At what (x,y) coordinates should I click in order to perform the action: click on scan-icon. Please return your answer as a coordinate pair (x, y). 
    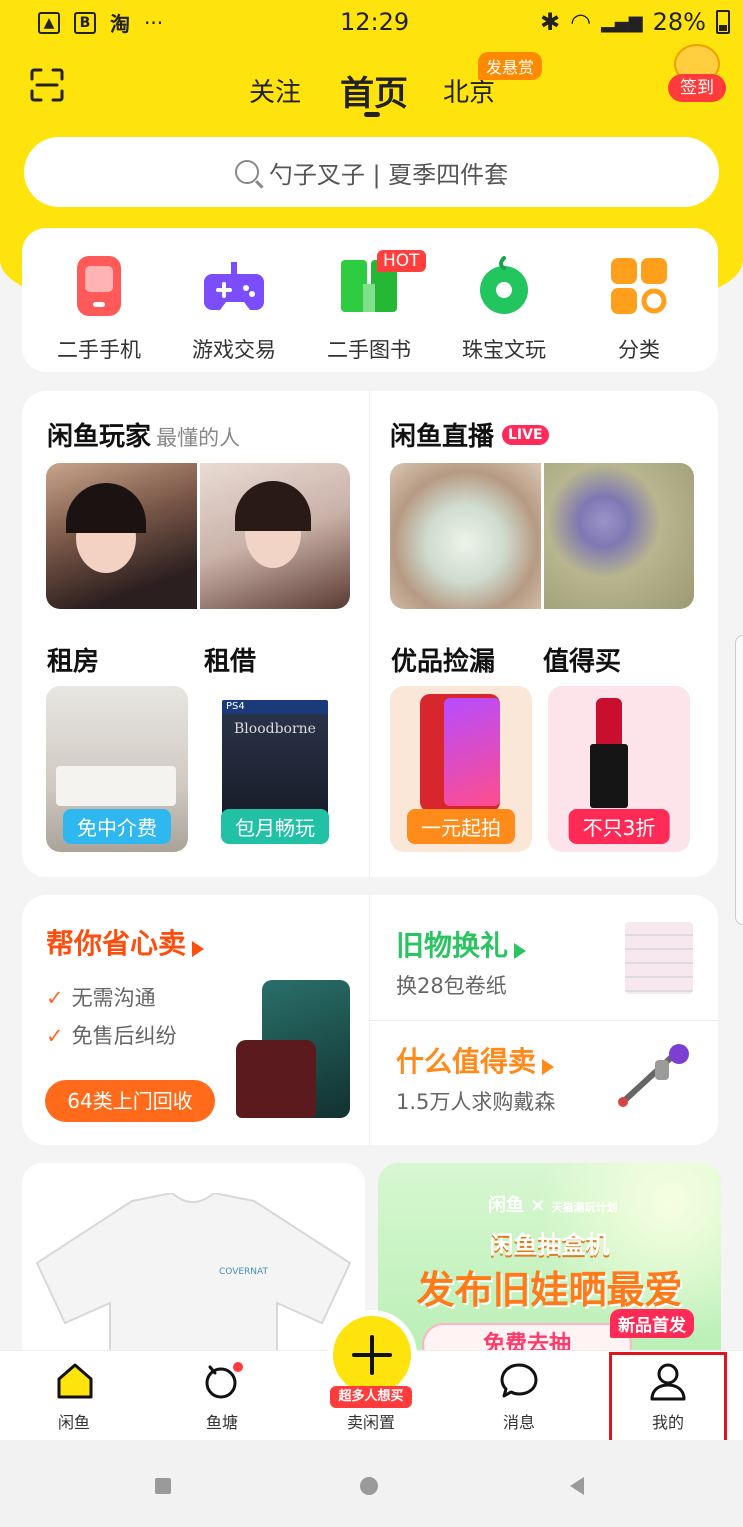
    Looking at the image, I should click on (47, 85).